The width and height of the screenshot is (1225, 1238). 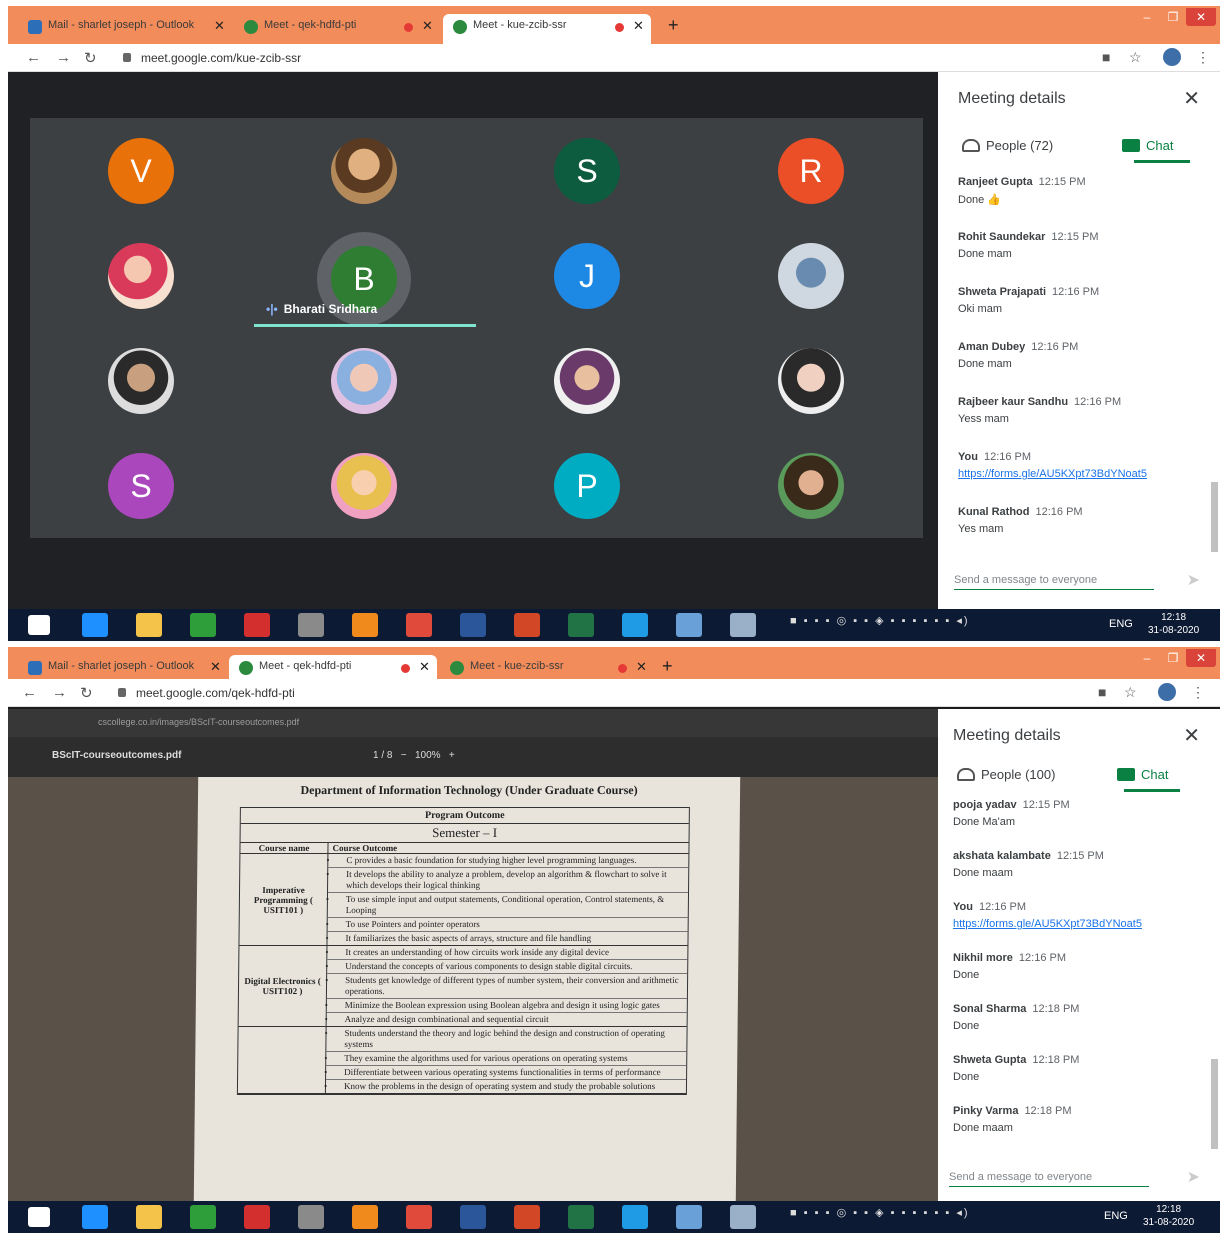 What do you see at coordinates (1083, 410) in the screenshot?
I see `chat-message: Rajbeer kaur Sandhu 12:16 PM Yess mam` at bounding box center [1083, 410].